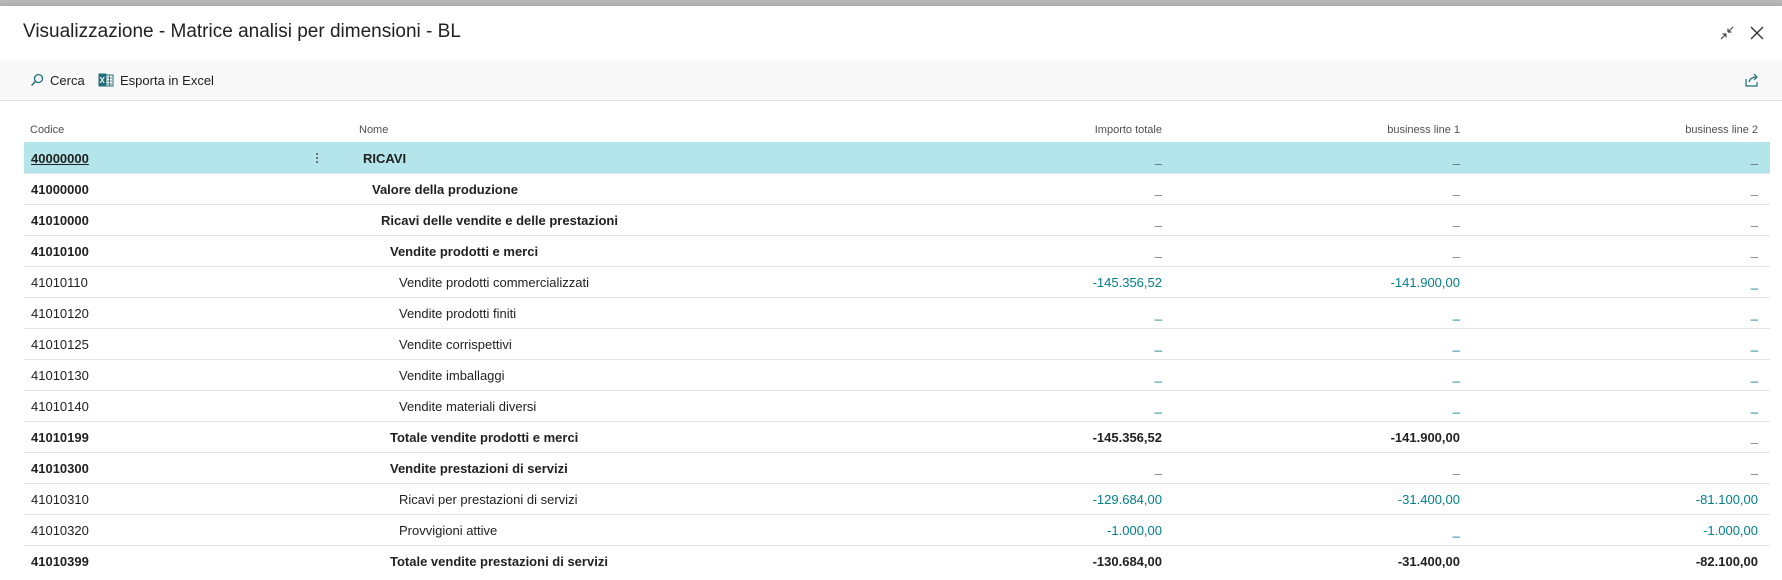  Describe the element at coordinates (60, 313) in the screenshot. I see `row-code: 41010120` at that location.